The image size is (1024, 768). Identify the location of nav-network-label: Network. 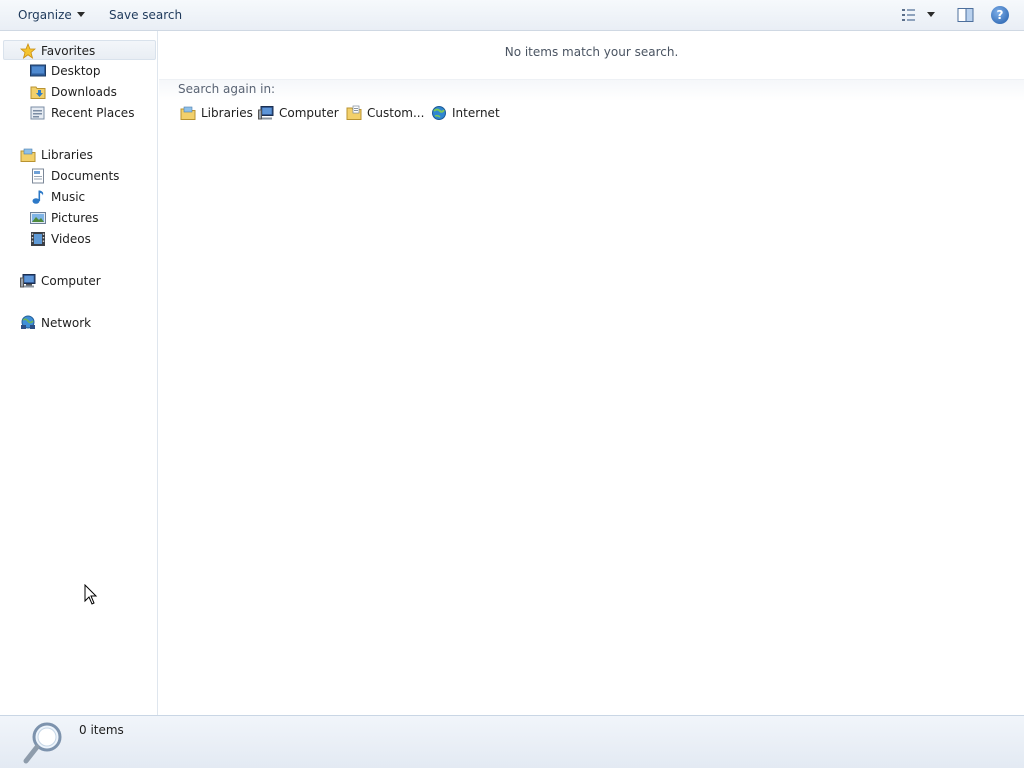
(66, 323).